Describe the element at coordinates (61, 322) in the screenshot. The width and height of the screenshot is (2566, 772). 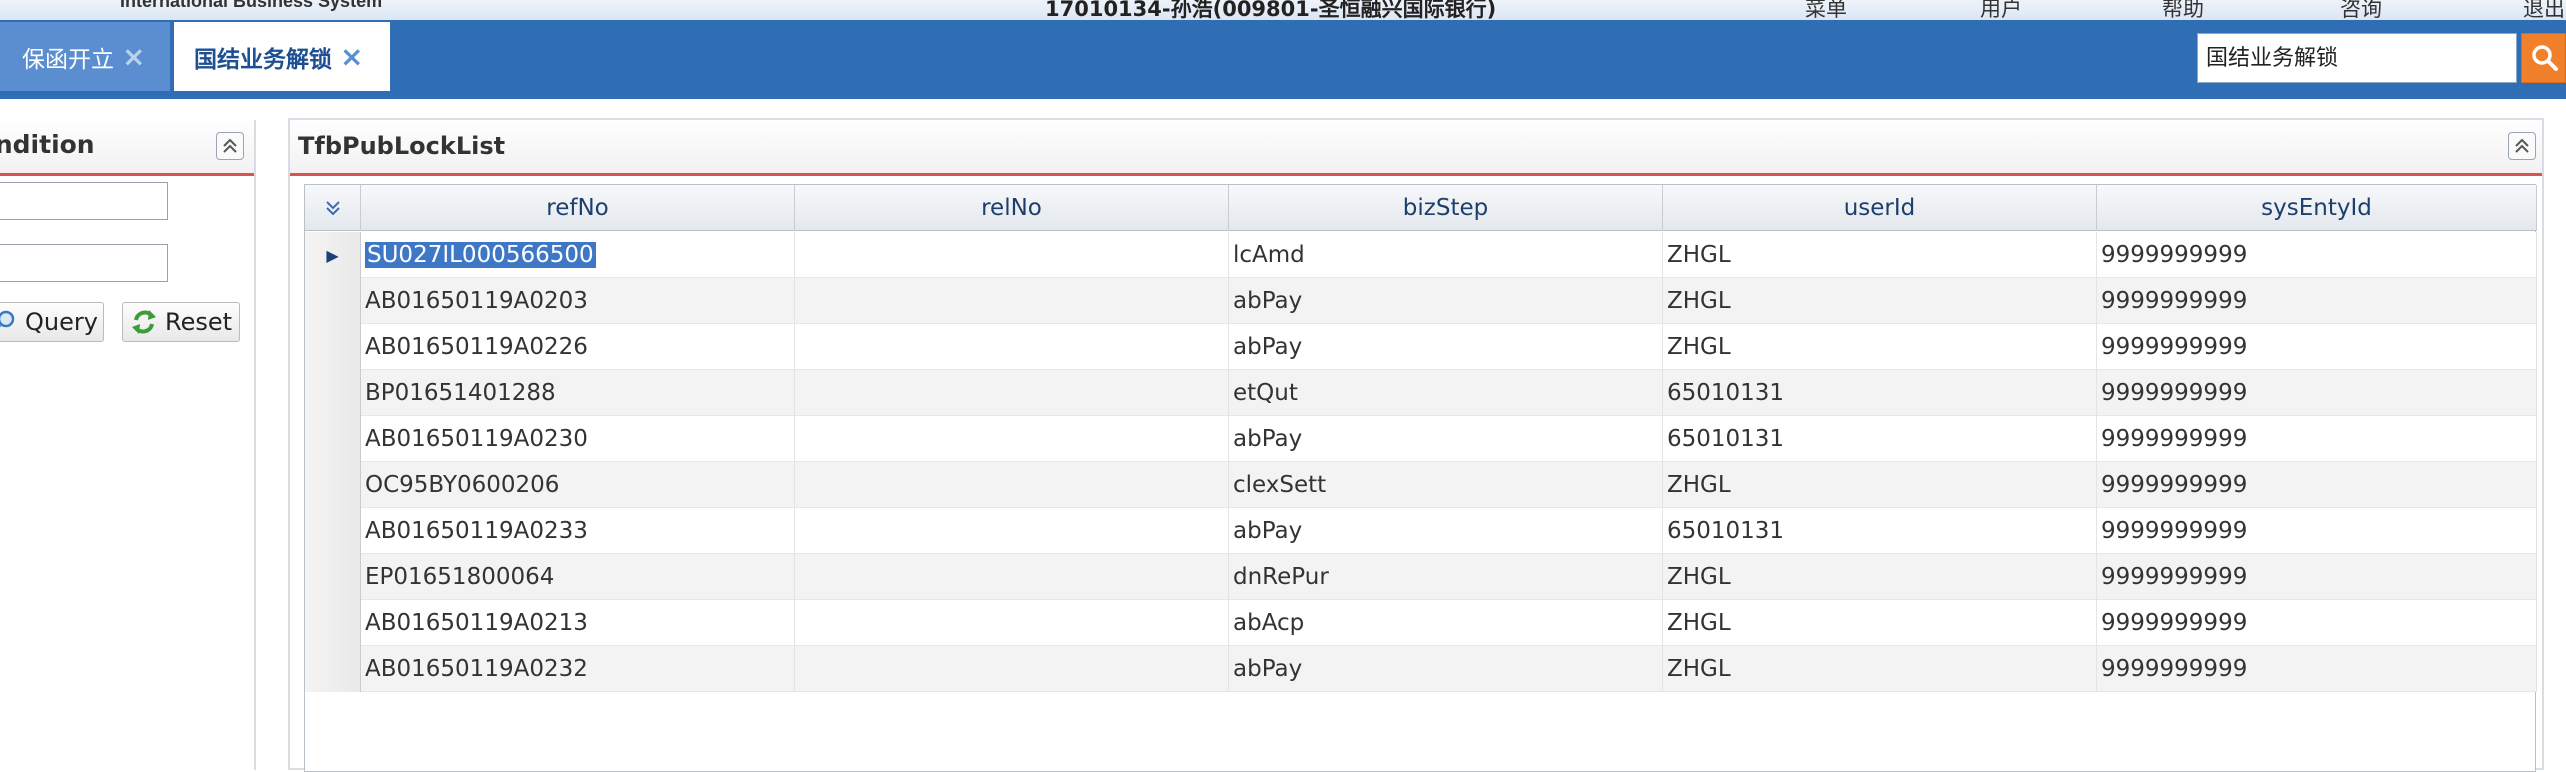
I see `query-label: Query` at that location.